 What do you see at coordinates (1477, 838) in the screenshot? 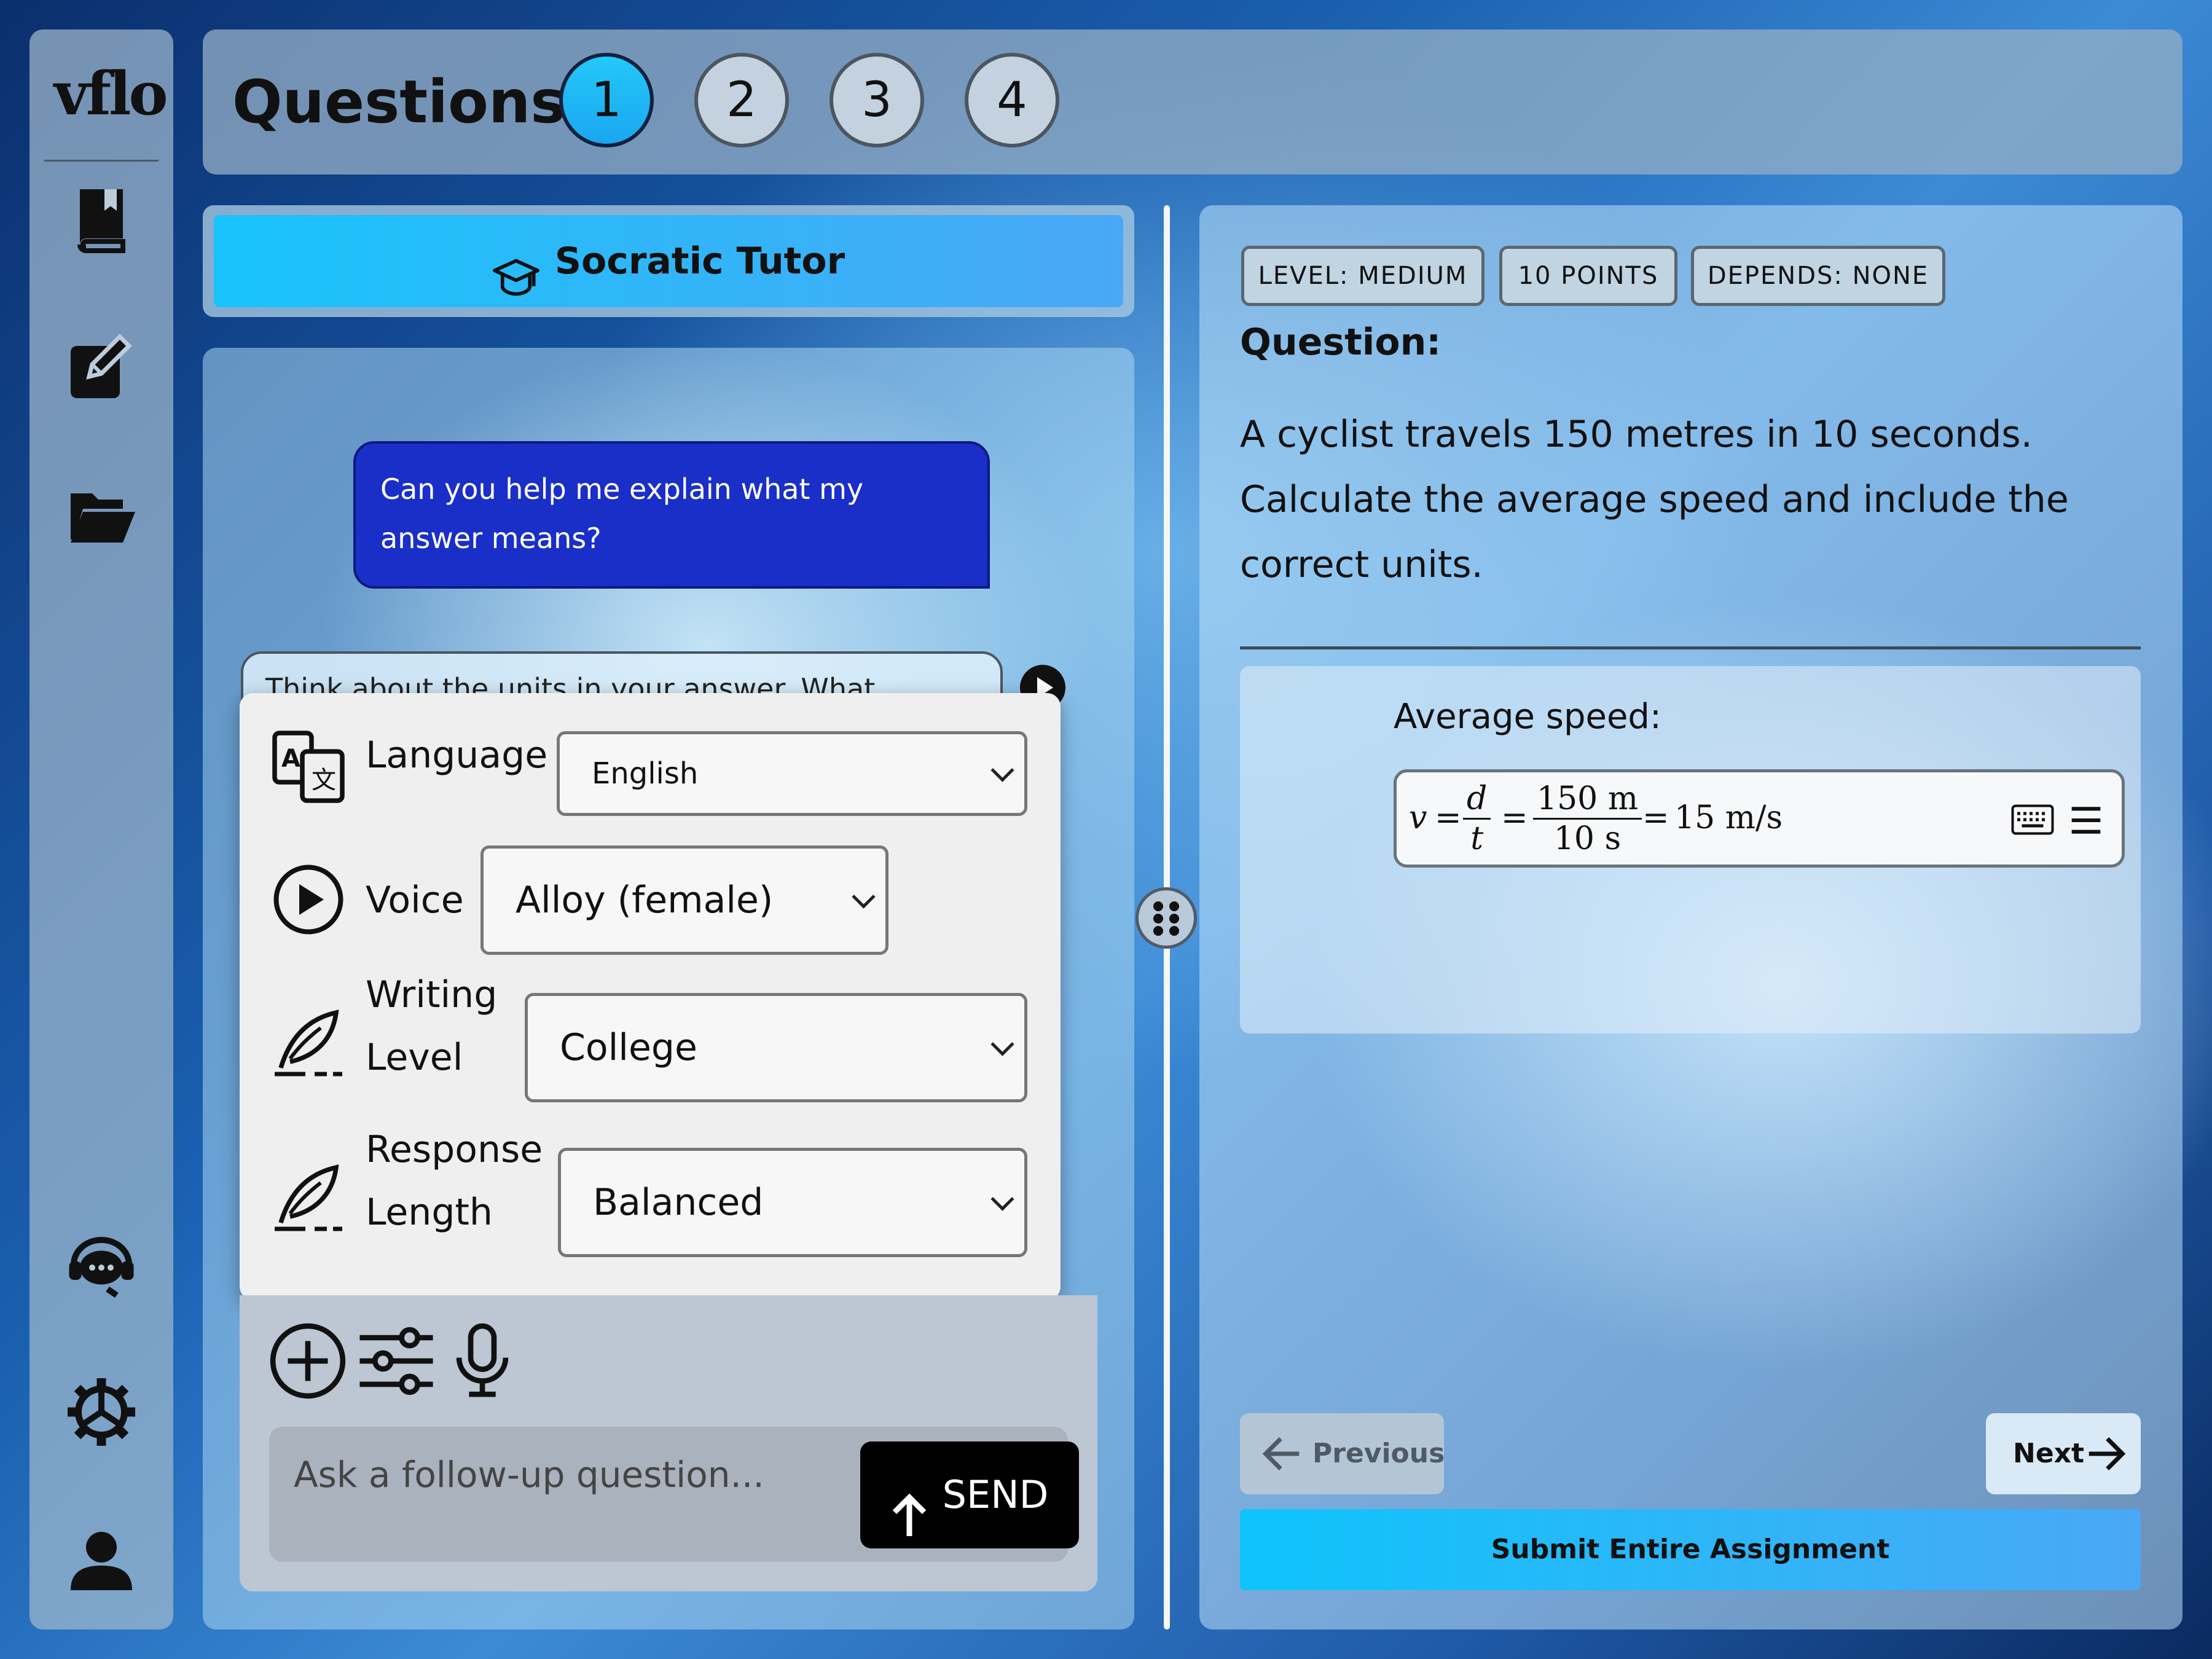
I see `math-frac1-den: t` at bounding box center [1477, 838].